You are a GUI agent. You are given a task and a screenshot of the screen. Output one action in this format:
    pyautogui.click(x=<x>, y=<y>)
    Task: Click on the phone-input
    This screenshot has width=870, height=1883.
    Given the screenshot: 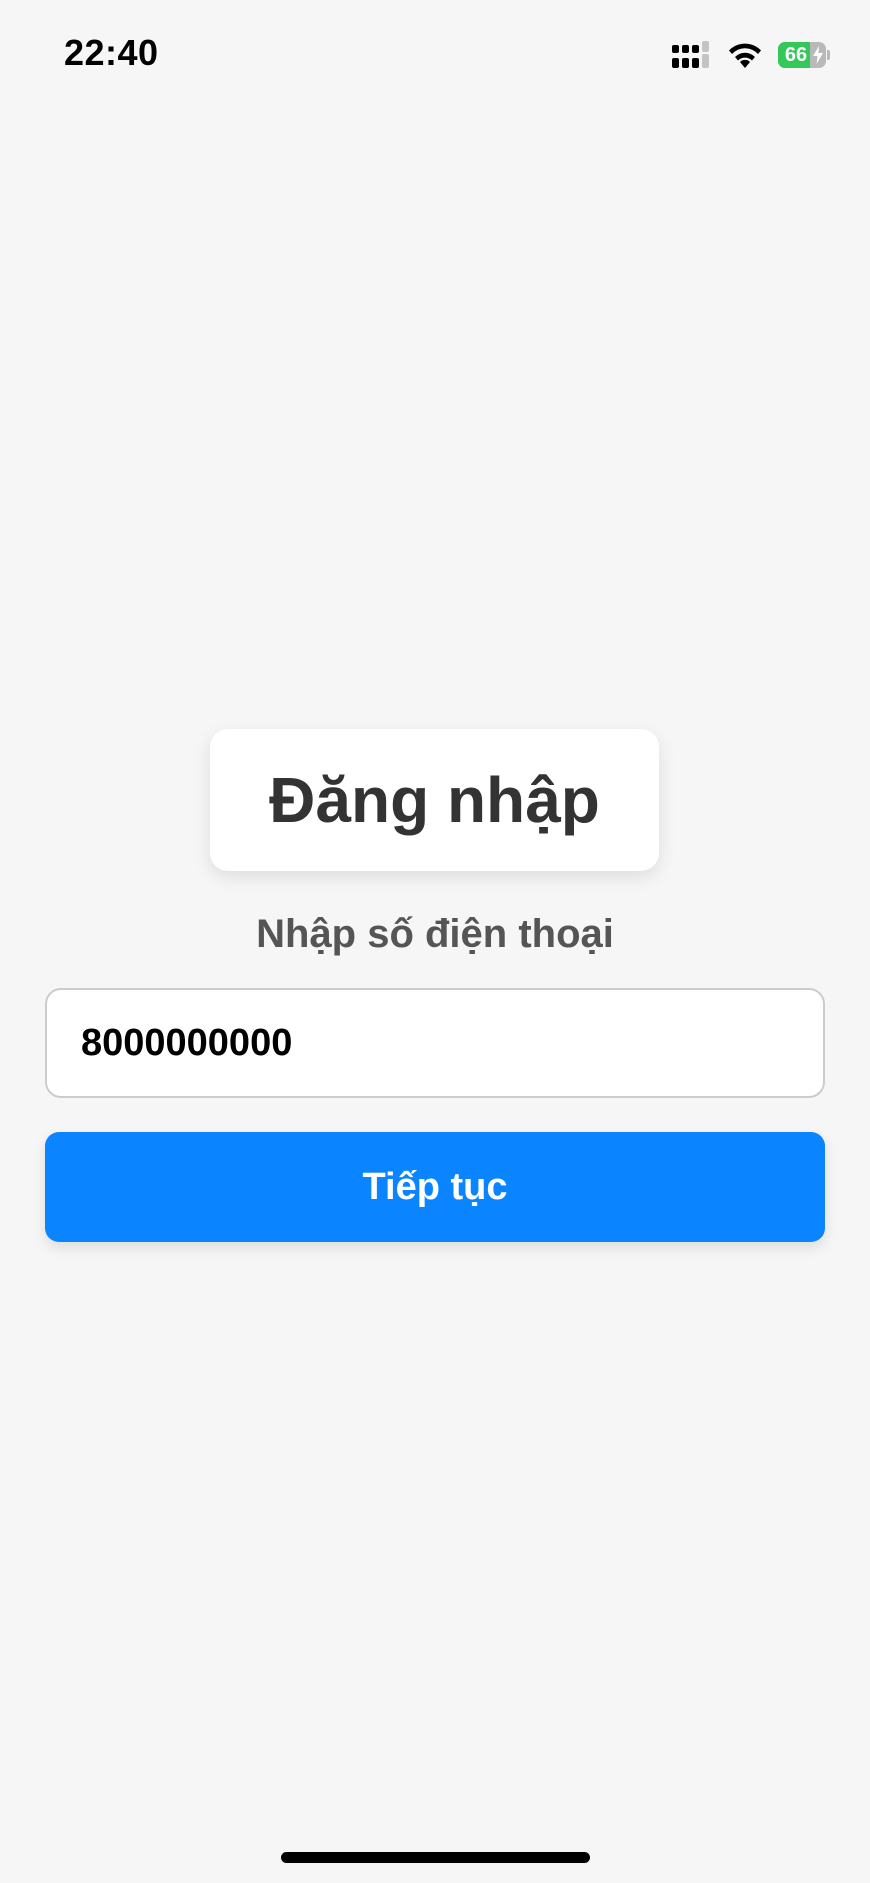 What is the action you would take?
    pyautogui.click(x=435, y=1043)
    